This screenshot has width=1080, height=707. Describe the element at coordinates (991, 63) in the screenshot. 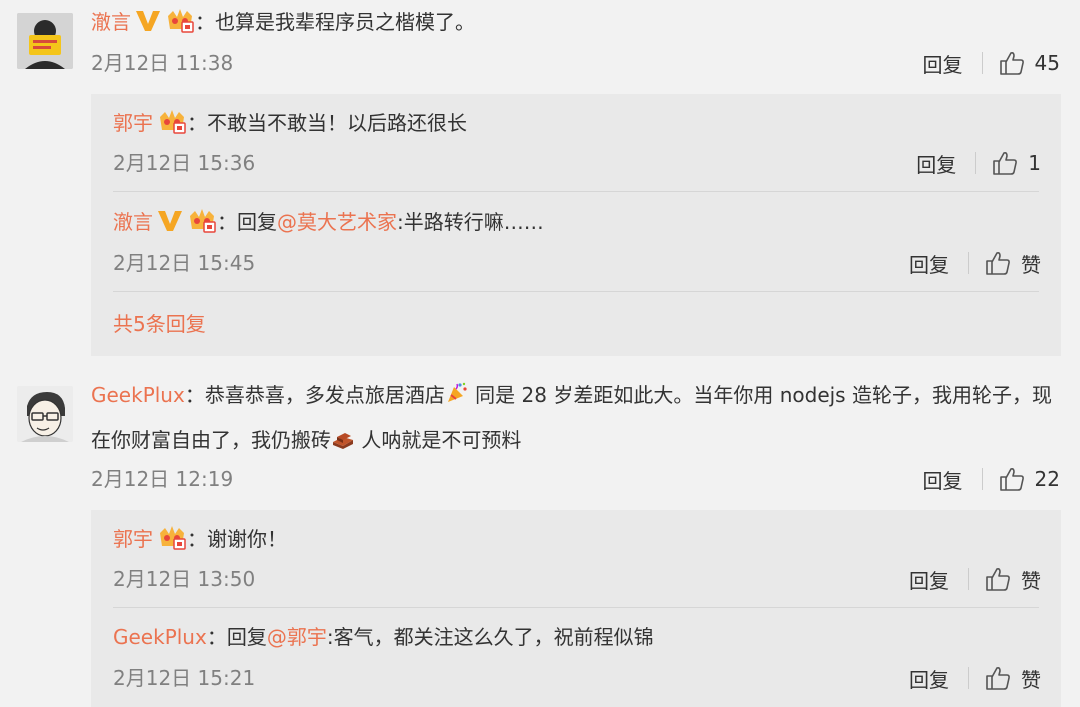

I see `comment-actions: 回复 45` at that location.